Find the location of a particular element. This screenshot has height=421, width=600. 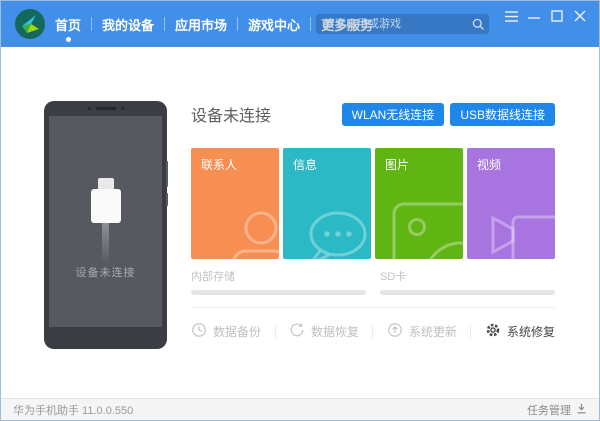

restore-icon is located at coordinates (297, 331).